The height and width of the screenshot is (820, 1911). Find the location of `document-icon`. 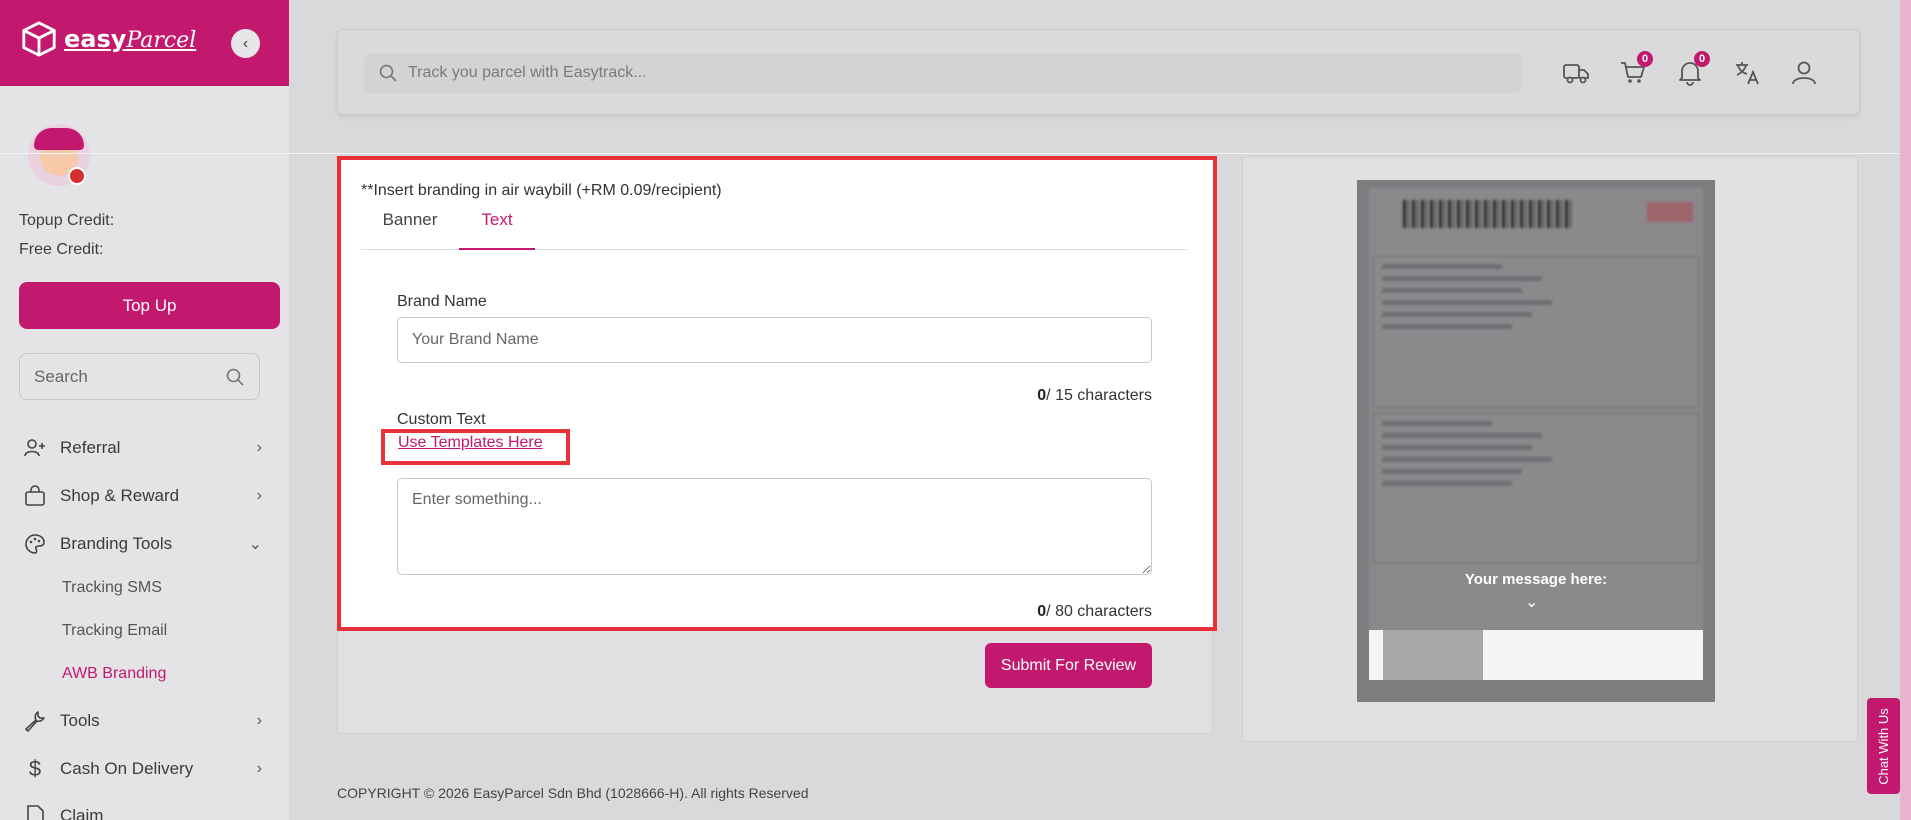

document-icon is located at coordinates (35, 812).